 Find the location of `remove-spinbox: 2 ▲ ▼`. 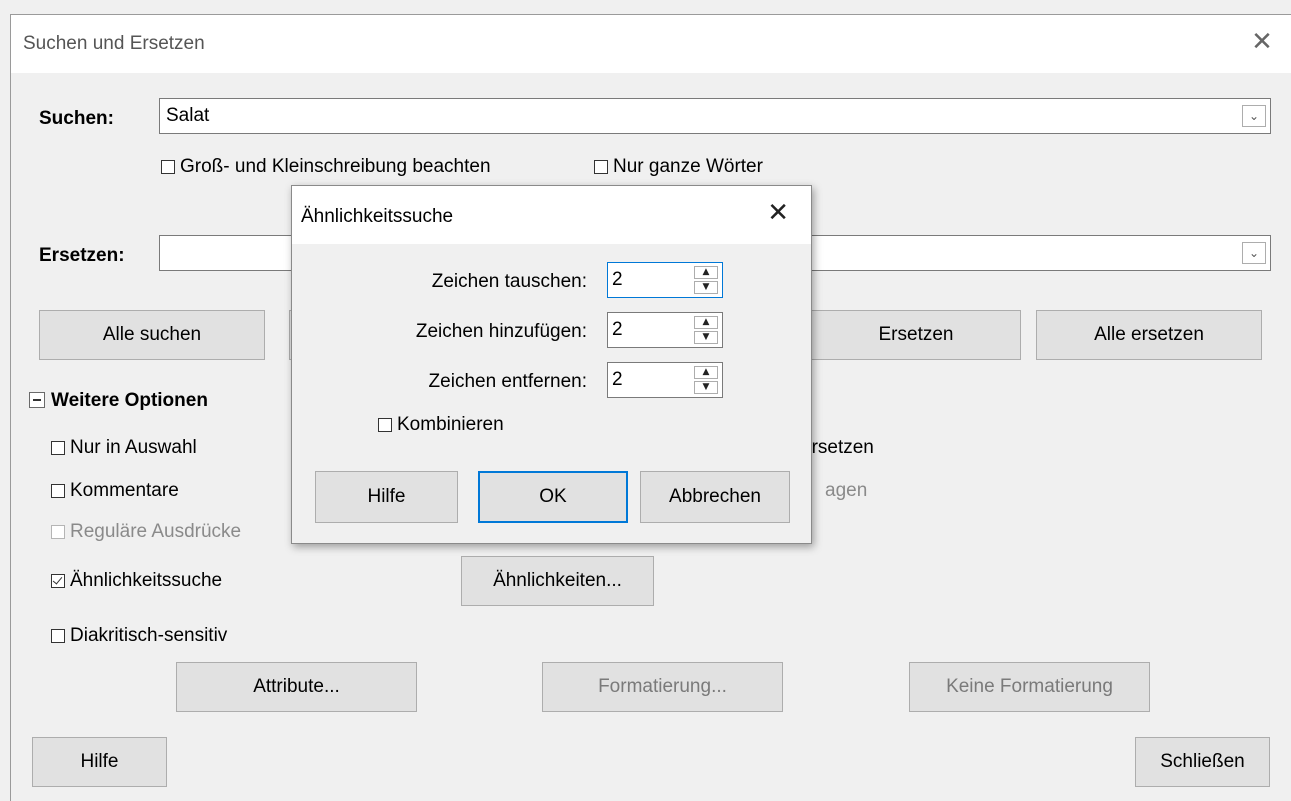

remove-spinbox: 2 ▲ ▼ is located at coordinates (665, 380).